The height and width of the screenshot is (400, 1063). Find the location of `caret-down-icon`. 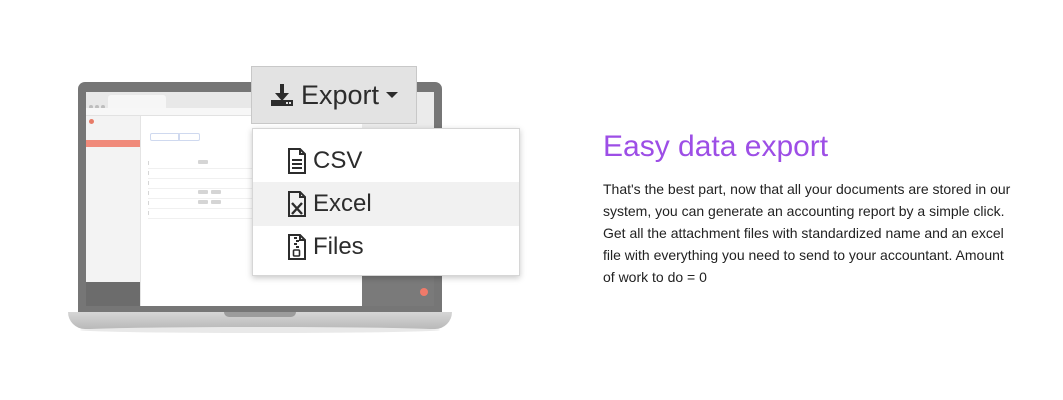

caret-down-icon is located at coordinates (392, 95).